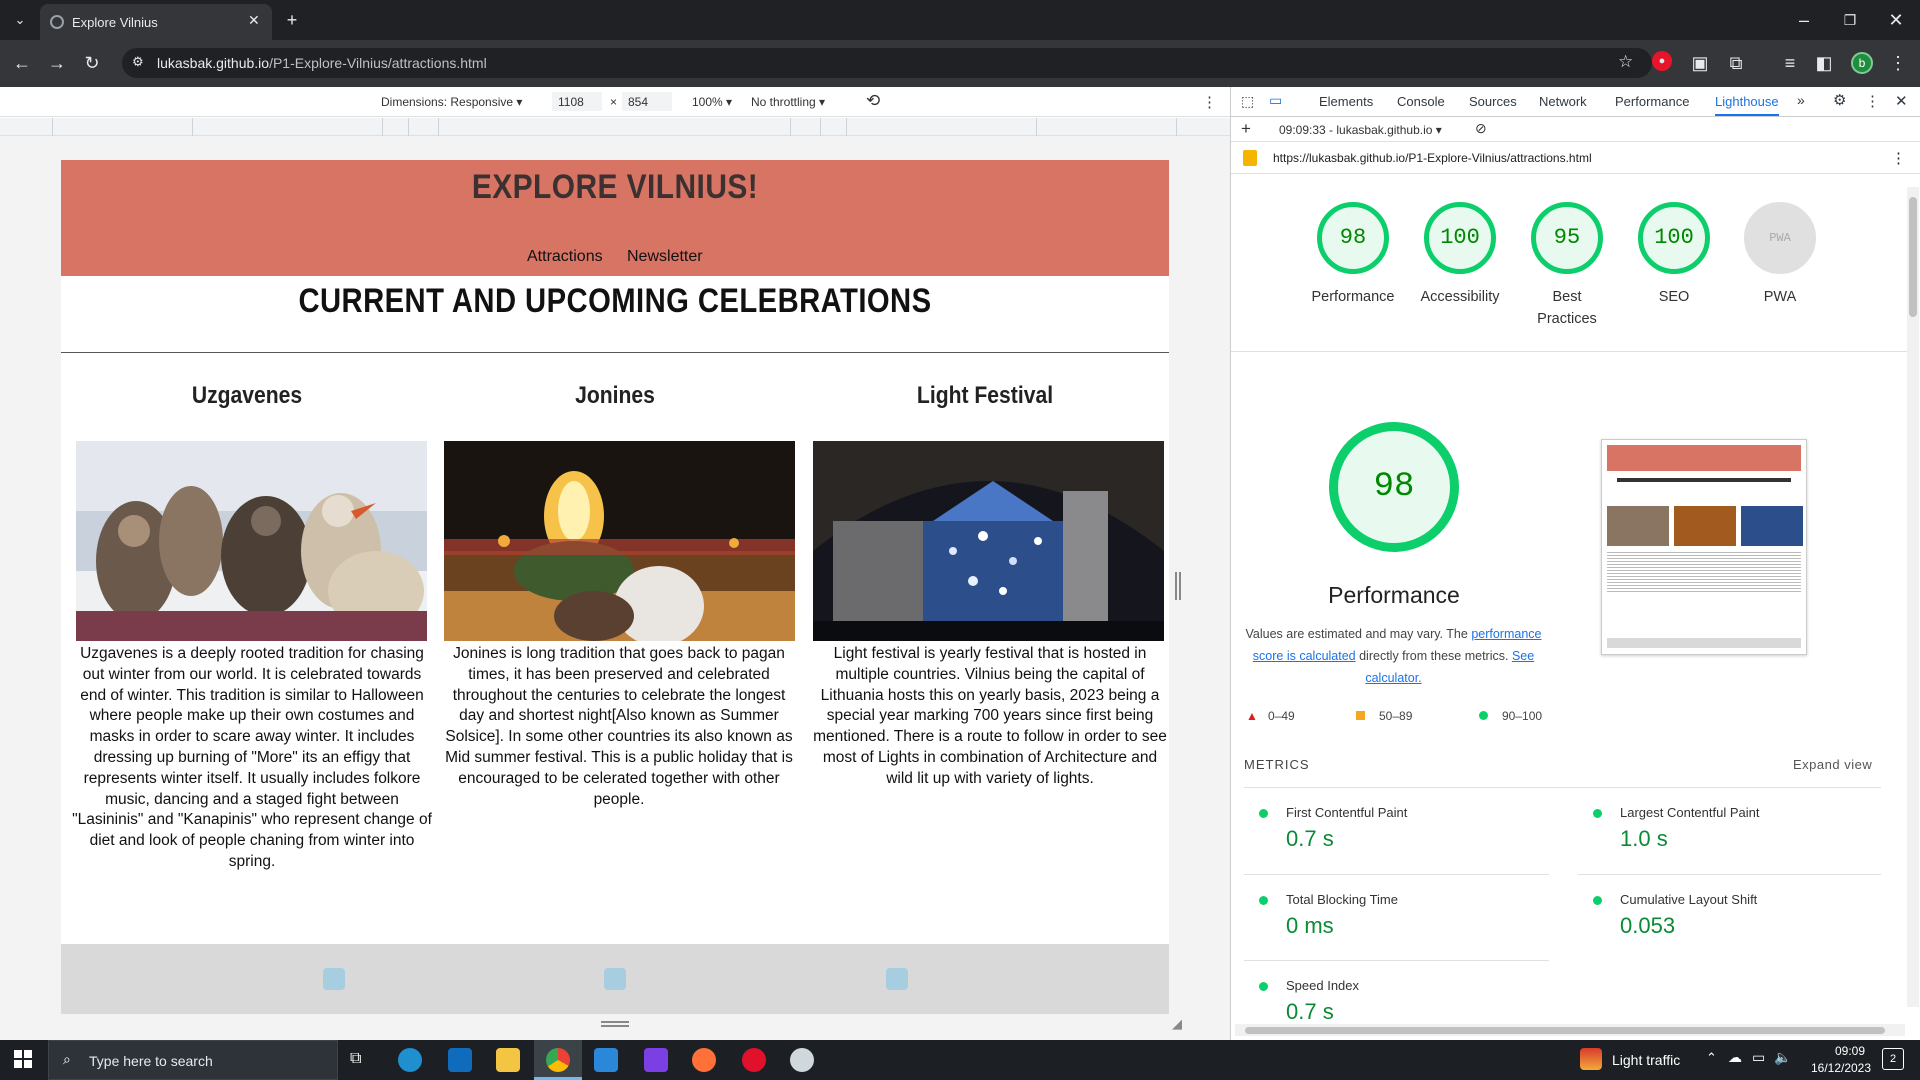 Image resolution: width=1920 pixels, height=1080 pixels. I want to click on instagram-icon, so click(615, 979).